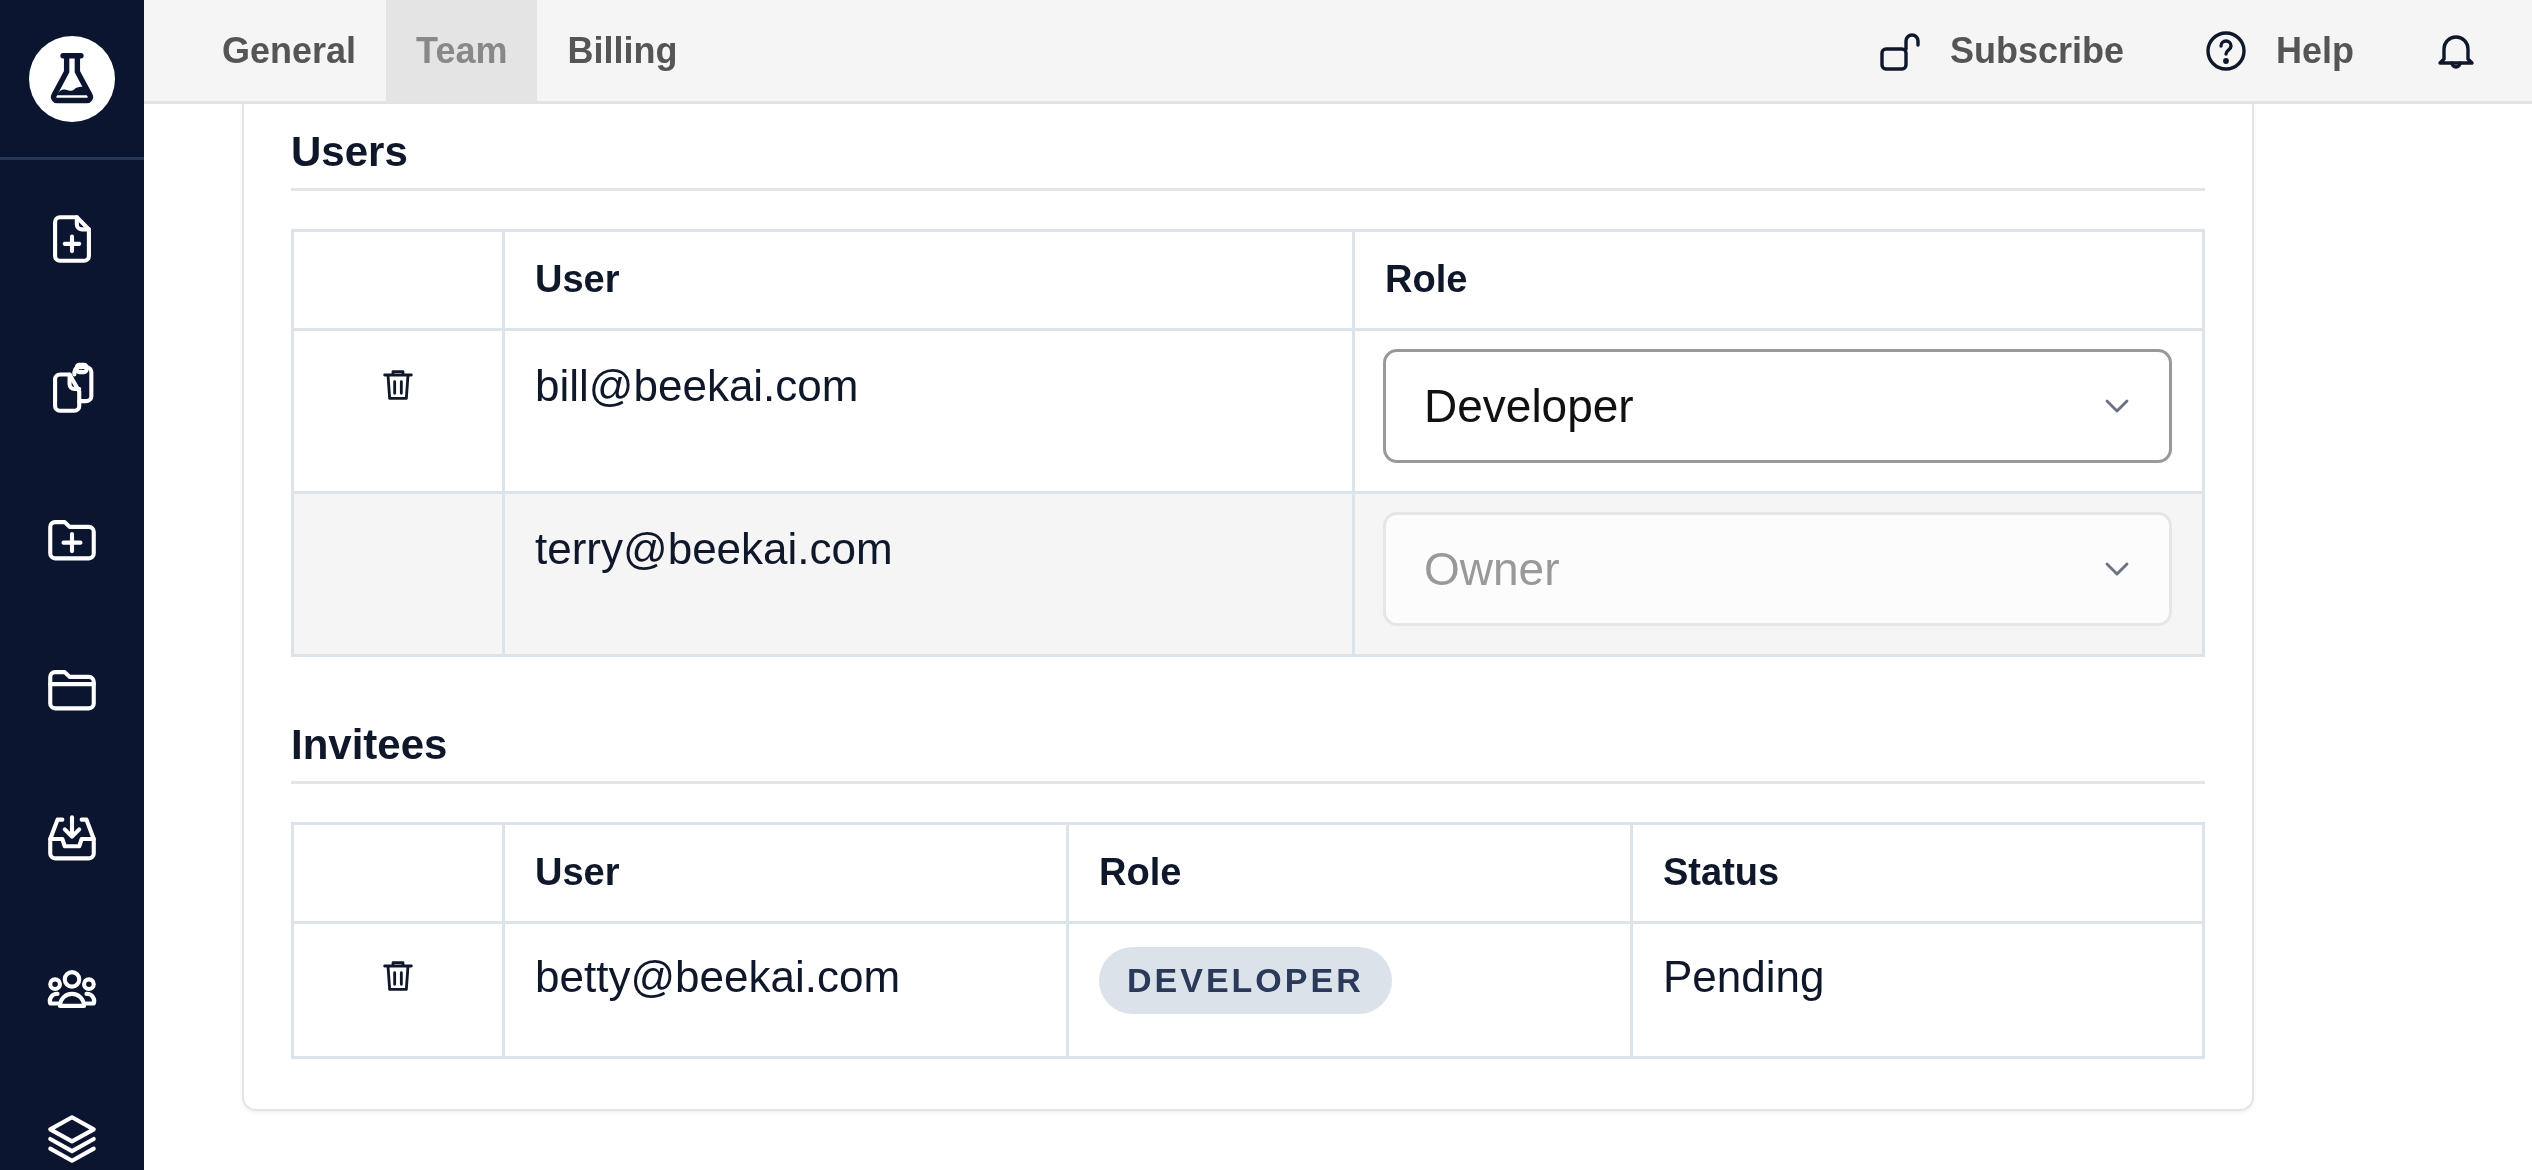 This screenshot has height=1170, width=2532. What do you see at coordinates (1248, 750) in the screenshot?
I see `section-heading: Invitees` at bounding box center [1248, 750].